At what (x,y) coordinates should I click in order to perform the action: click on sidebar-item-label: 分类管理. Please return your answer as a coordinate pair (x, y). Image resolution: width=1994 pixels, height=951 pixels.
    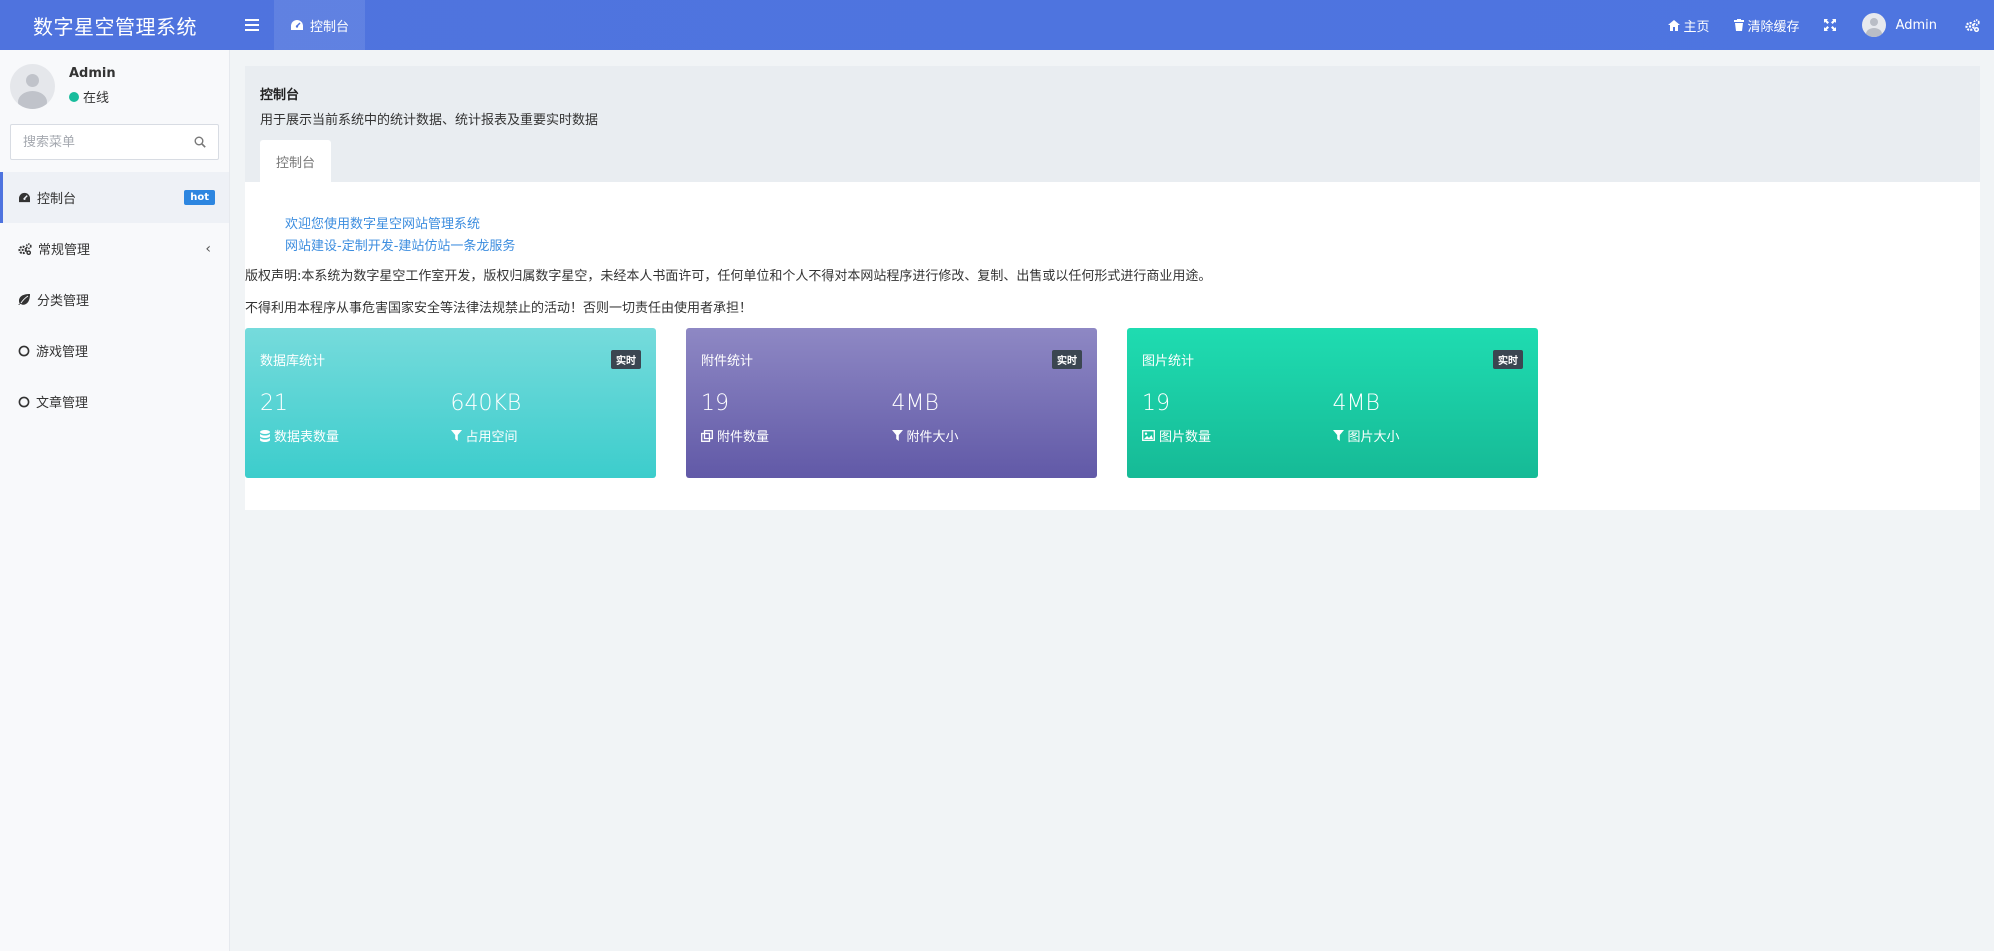
    Looking at the image, I should click on (63, 301).